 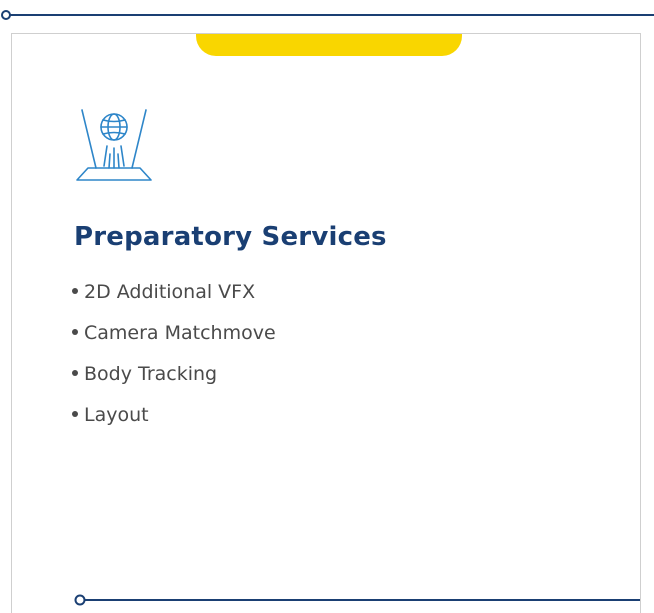 What do you see at coordinates (230, 237) in the screenshot?
I see `page-title: Preparatory Services` at bounding box center [230, 237].